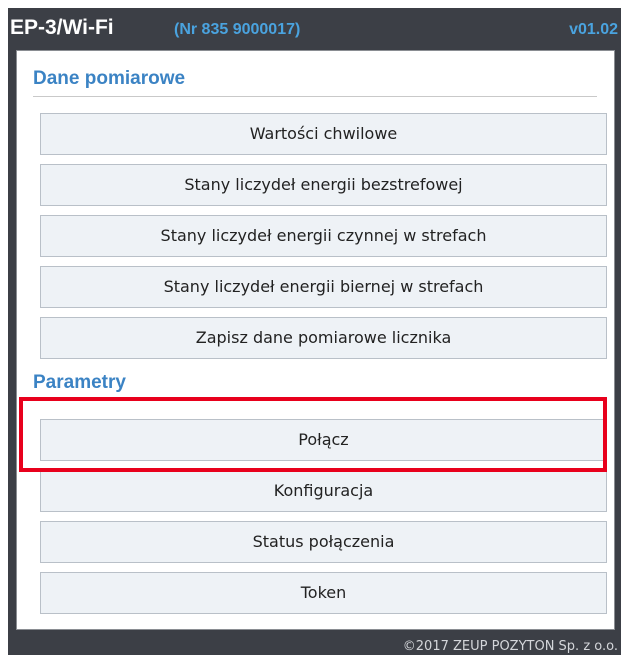  I want to click on instant-values-button: Wartości chwilowe, so click(323, 134).